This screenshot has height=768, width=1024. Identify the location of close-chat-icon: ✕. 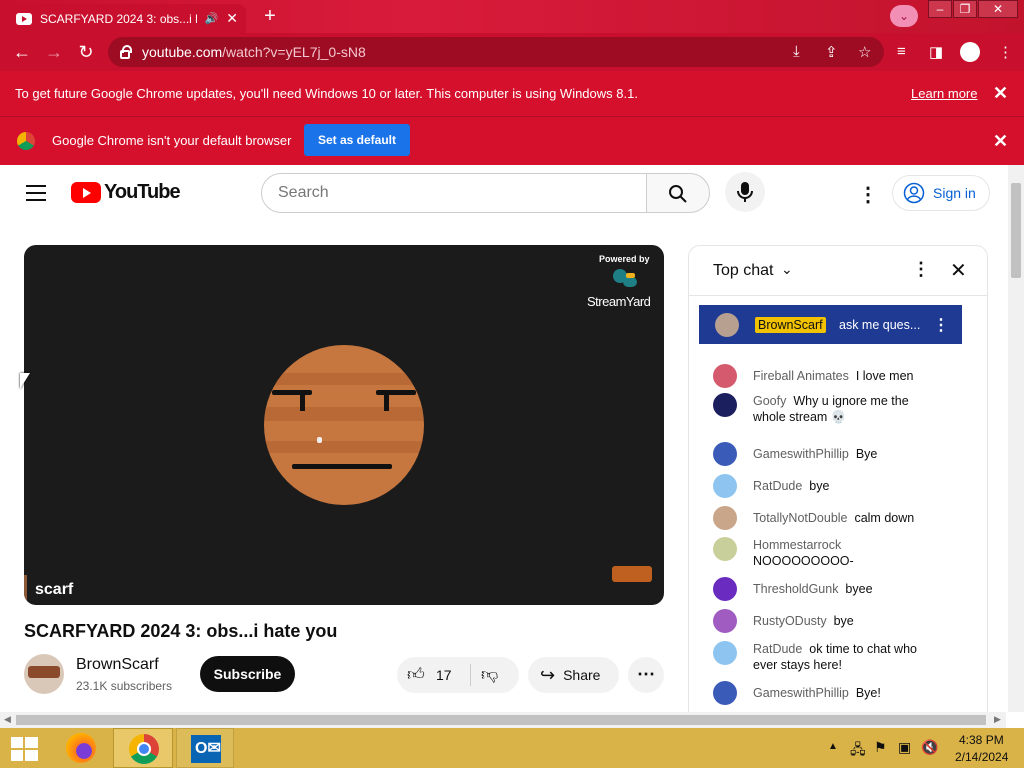
(958, 270).